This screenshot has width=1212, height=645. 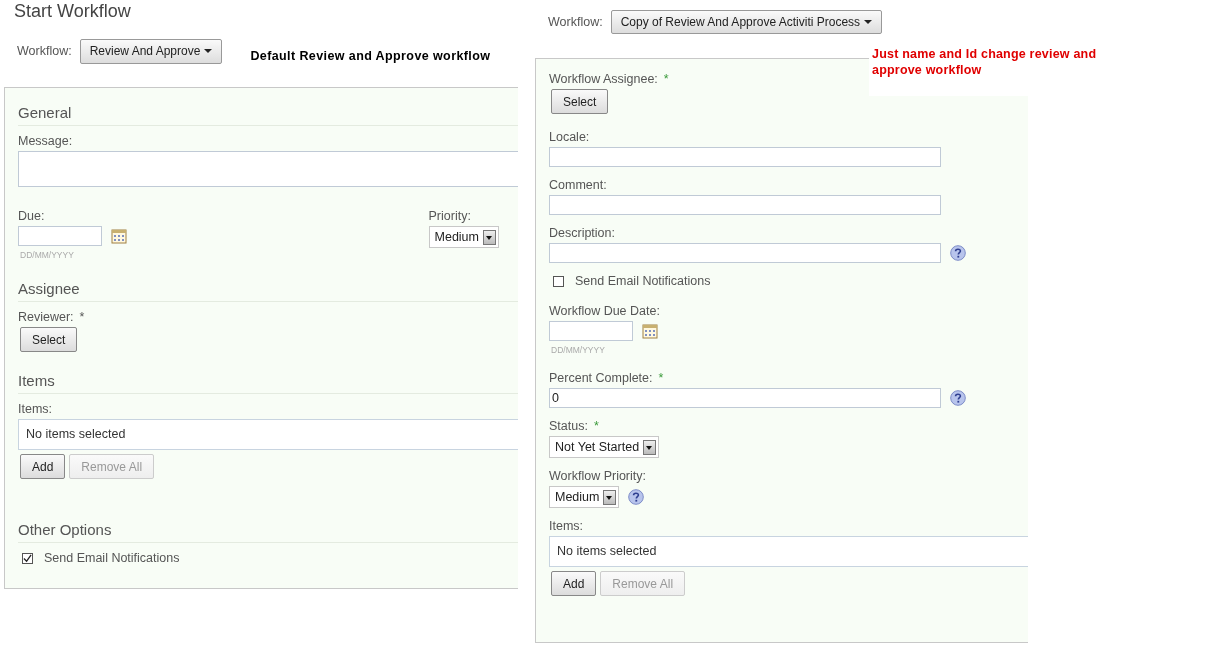 I want to click on field-label: Comment:, so click(x=578, y=185).